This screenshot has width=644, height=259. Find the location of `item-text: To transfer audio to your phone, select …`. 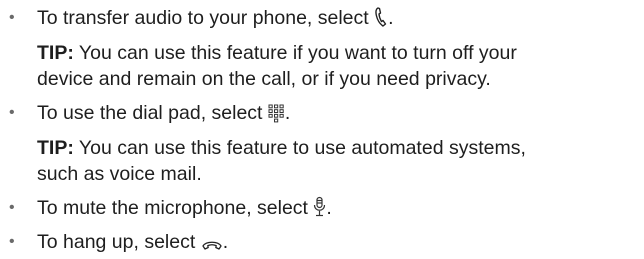

item-text: To transfer audio to your phone, select … is located at coordinates (215, 20).